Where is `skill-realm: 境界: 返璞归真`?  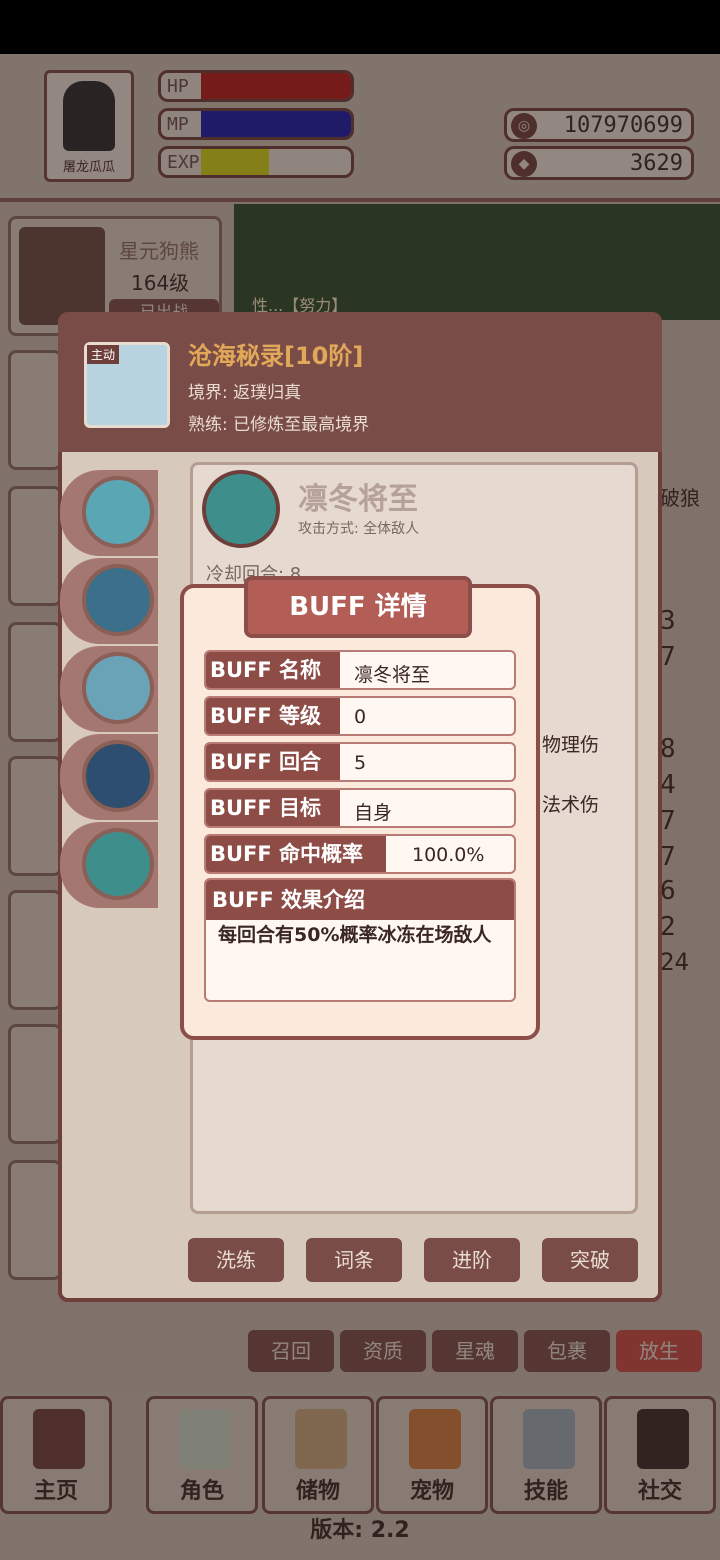 skill-realm: 境界: 返璞归真 is located at coordinates (245, 393).